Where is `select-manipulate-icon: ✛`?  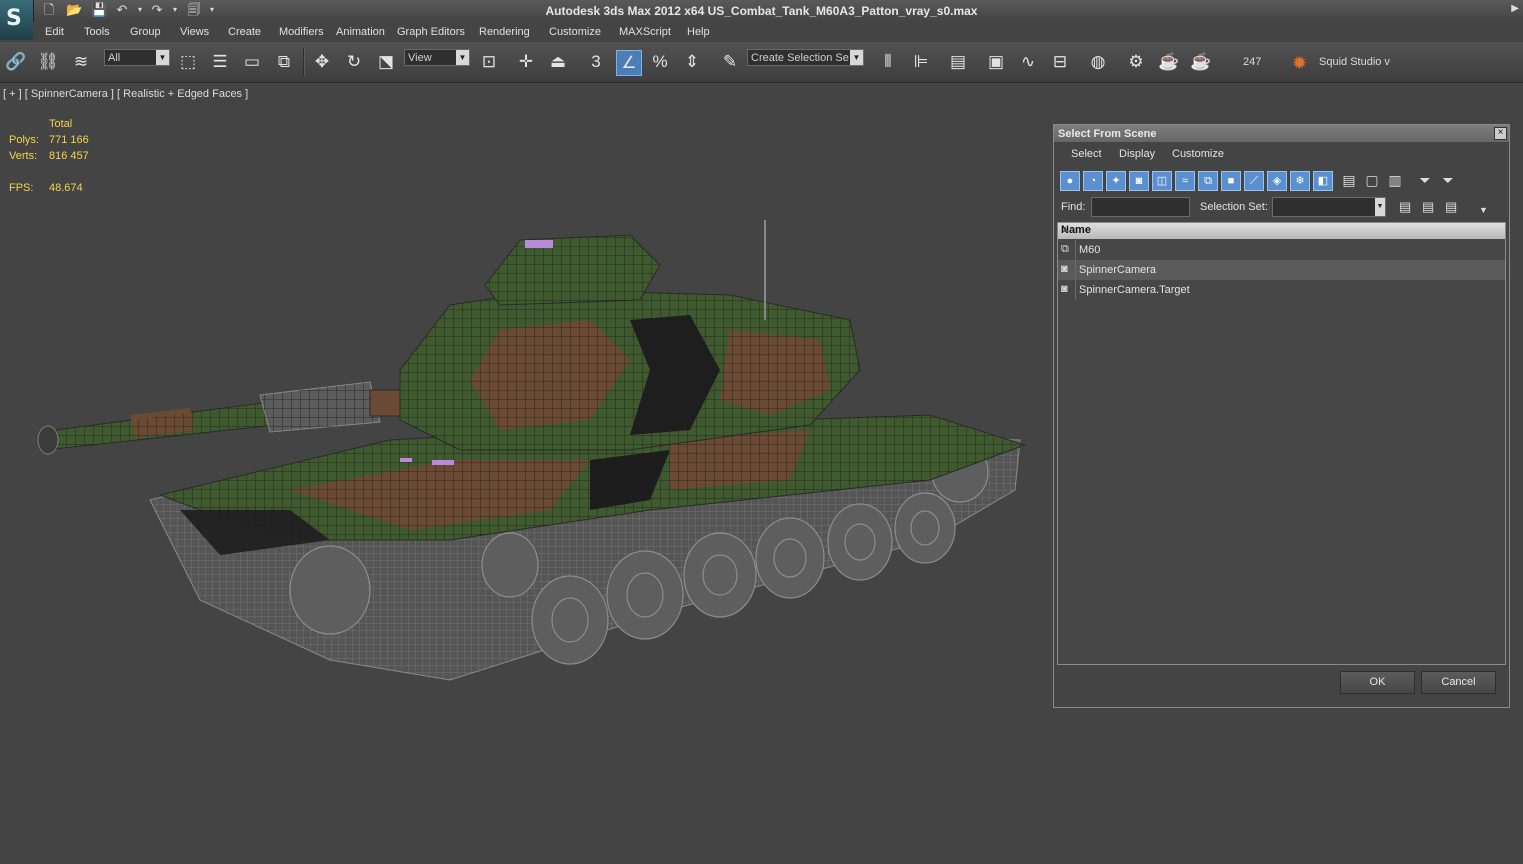
select-manipulate-icon: ✛ is located at coordinates (526, 62).